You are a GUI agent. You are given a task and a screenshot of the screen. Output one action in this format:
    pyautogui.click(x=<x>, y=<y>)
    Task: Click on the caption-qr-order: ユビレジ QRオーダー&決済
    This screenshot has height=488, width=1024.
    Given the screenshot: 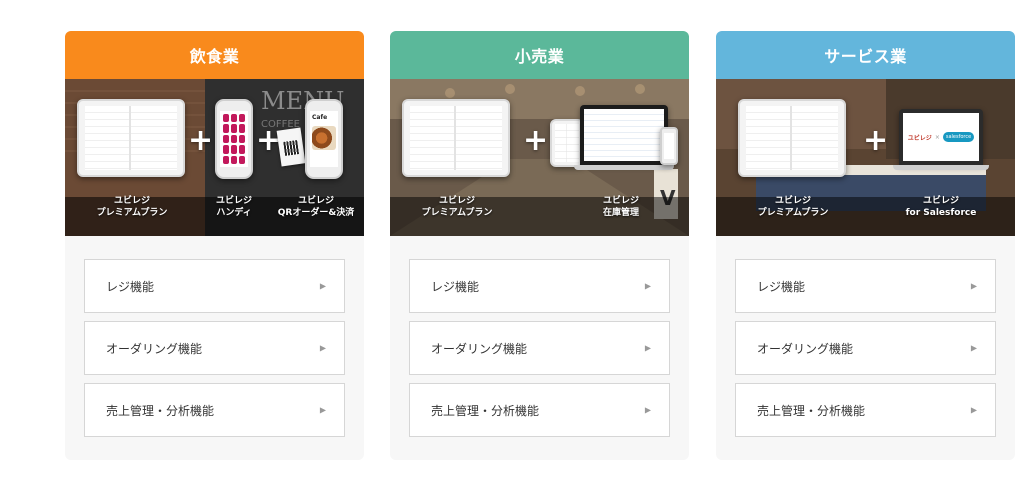 What is the action you would take?
    pyautogui.click(x=316, y=207)
    